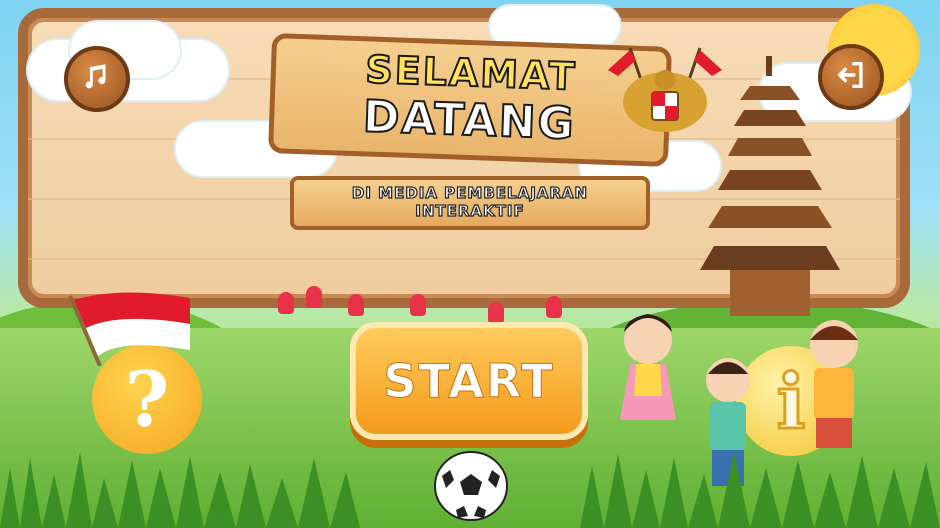  I want to click on foreground-grass-right, so click(760, 490).